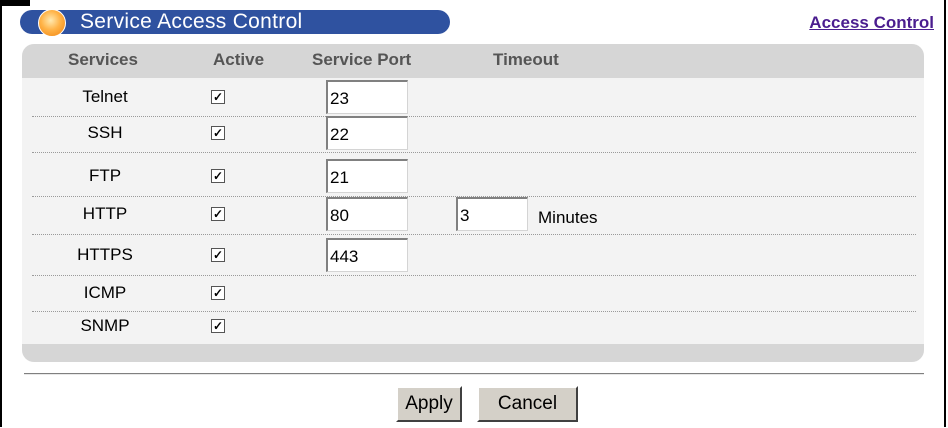 This screenshot has width=948, height=428. I want to click on column-header-timeout: Timeout, so click(526, 59).